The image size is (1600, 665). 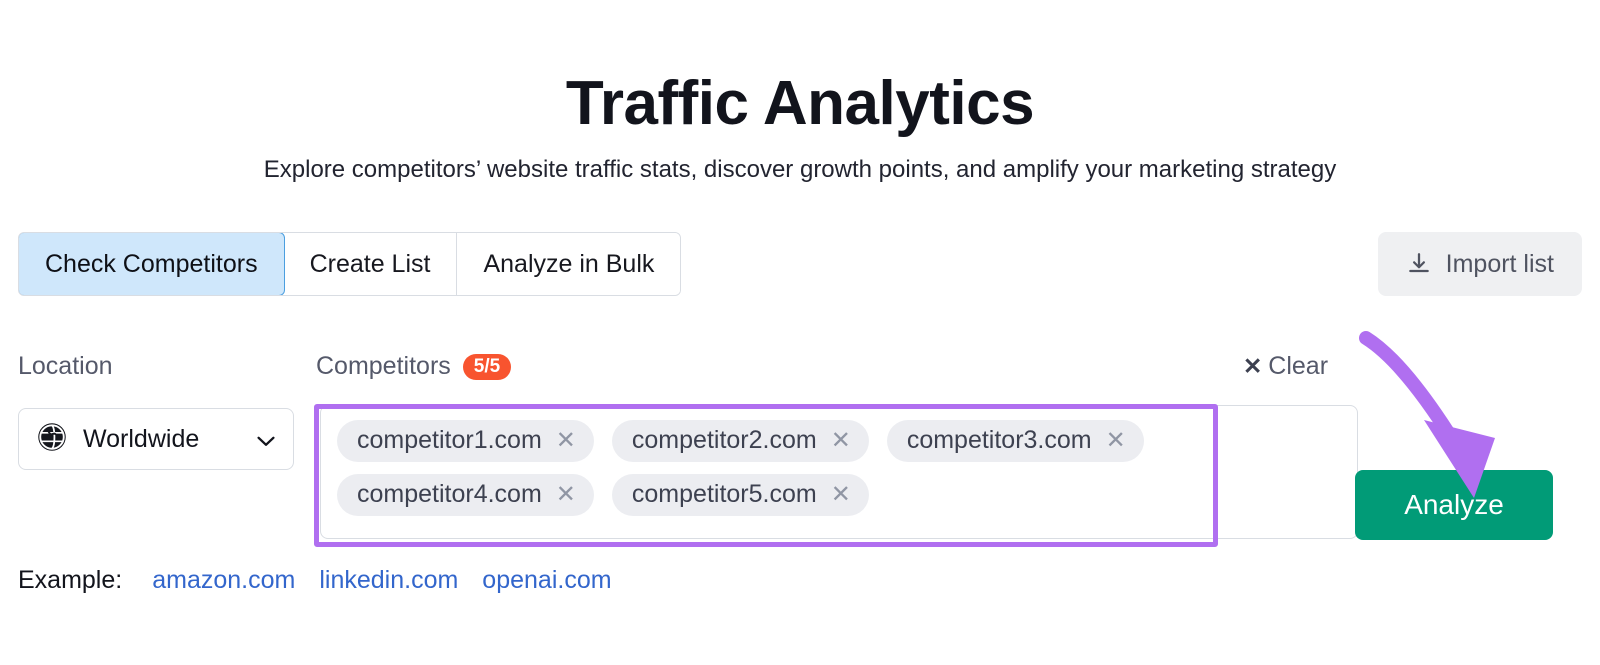 I want to click on clear-button: ✕ Clear, so click(x=1285, y=366).